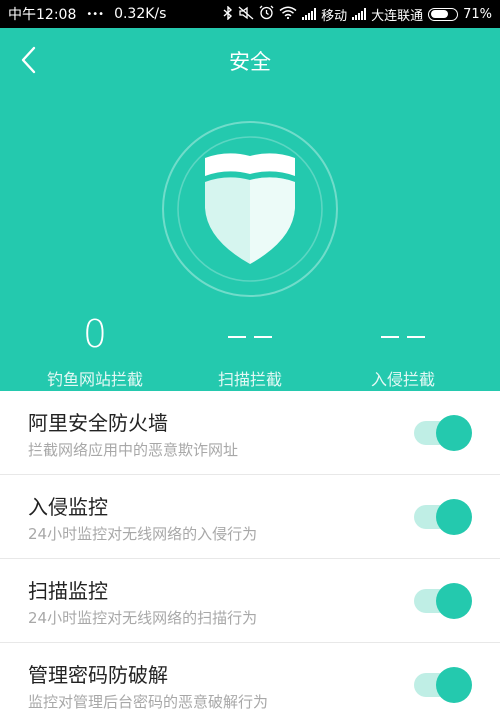 This screenshot has width=500, height=711. Describe the element at coordinates (246, 14) in the screenshot. I see `mute-icon` at that location.